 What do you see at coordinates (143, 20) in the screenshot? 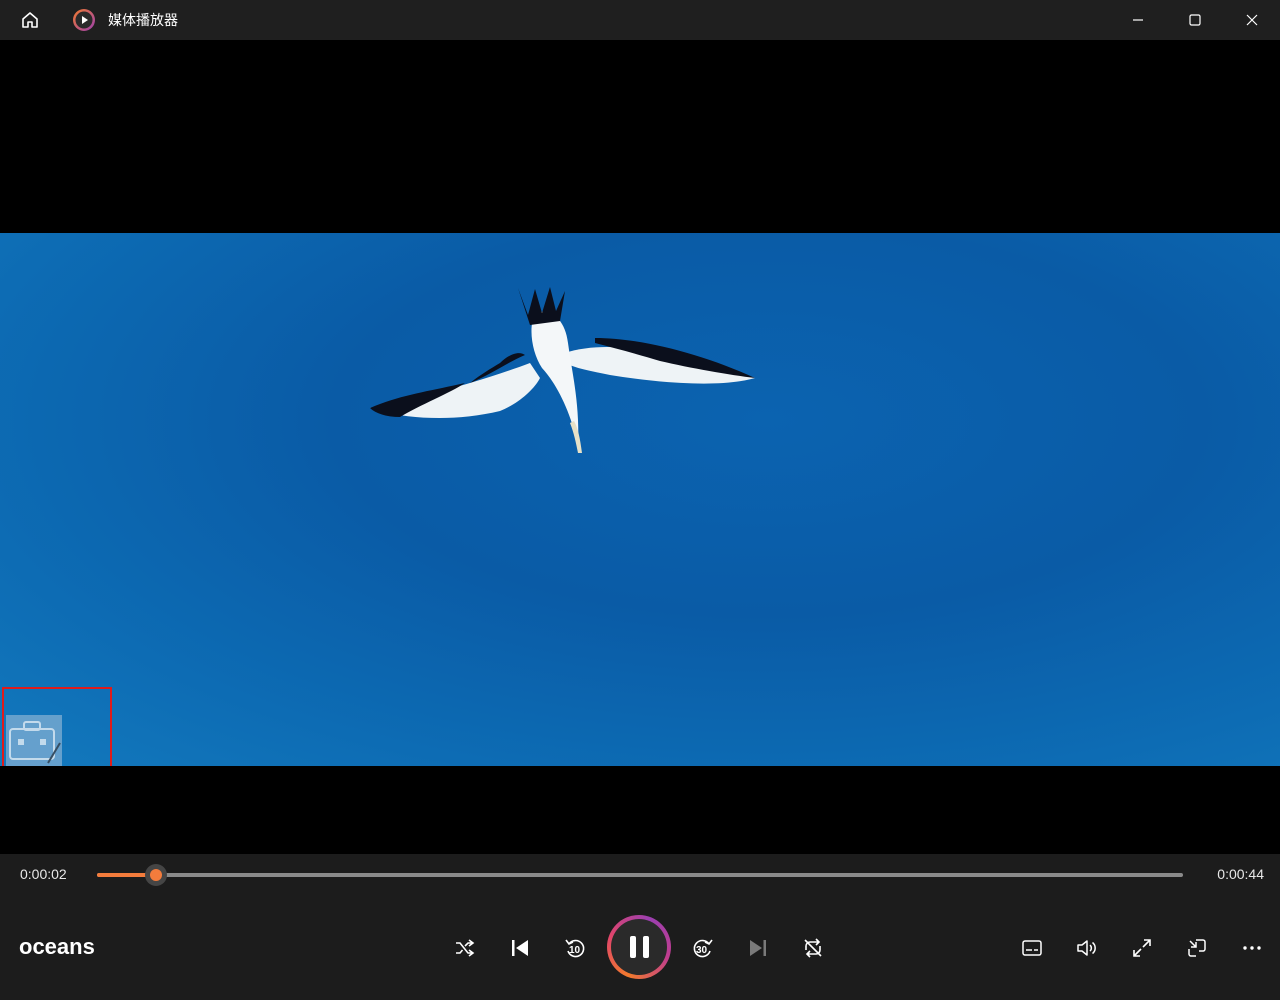
I see `window-title: 媒体播放器` at bounding box center [143, 20].